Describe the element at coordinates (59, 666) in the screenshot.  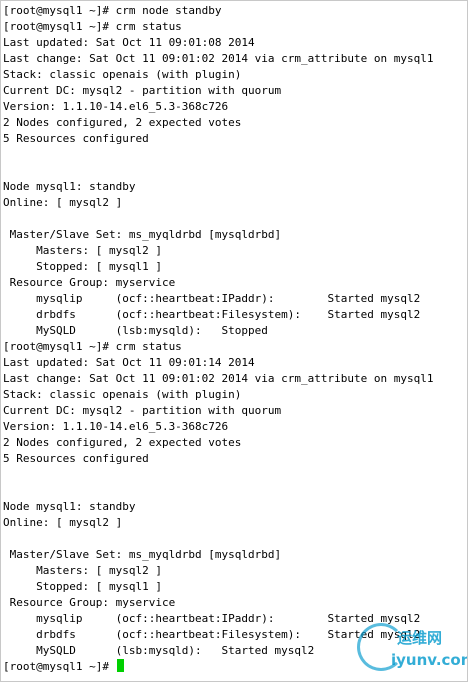
I see `shell-prompt: [root@mysql1 ~]#` at that location.